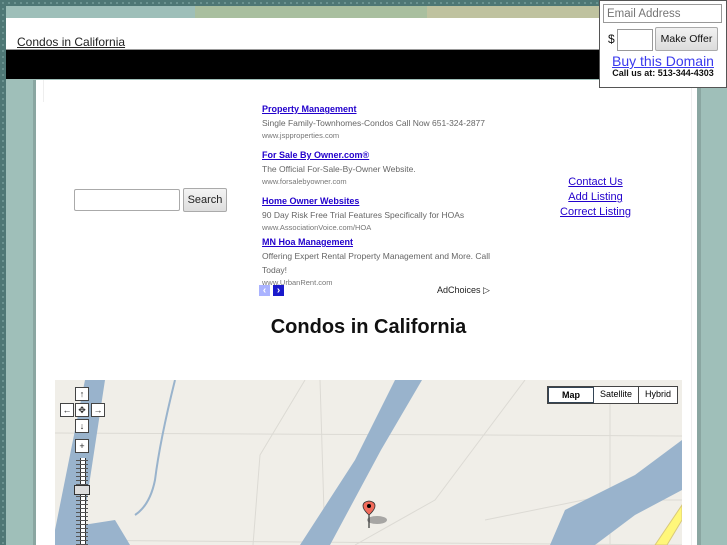 This screenshot has height=545, width=727. What do you see at coordinates (82, 394) in the screenshot?
I see `pan-up-button: ↑` at bounding box center [82, 394].